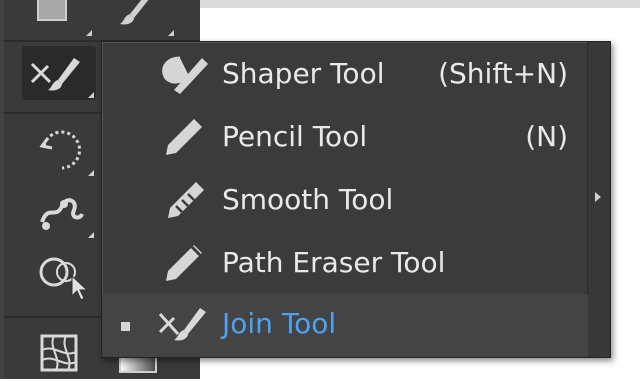 This screenshot has width=640, height=382. Describe the element at coordinates (182, 75) in the screenshot. I see `shaper-icon` at that location.